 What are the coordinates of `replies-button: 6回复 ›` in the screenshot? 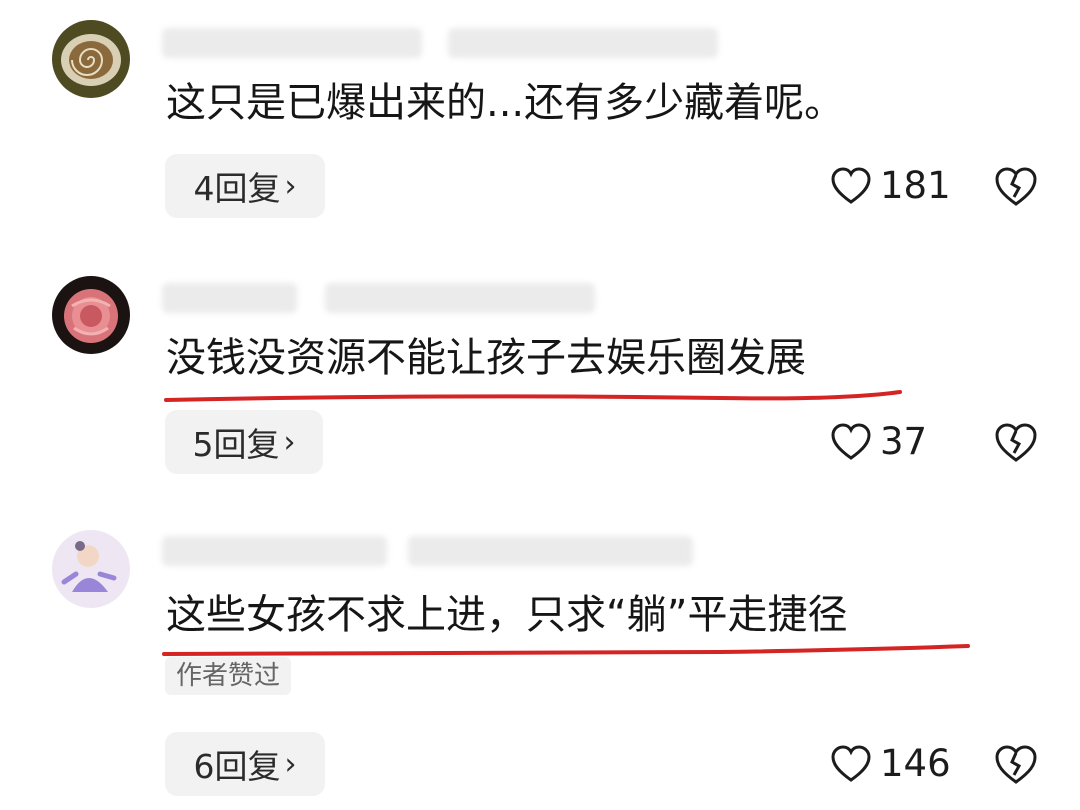 It's located at (245, 764).